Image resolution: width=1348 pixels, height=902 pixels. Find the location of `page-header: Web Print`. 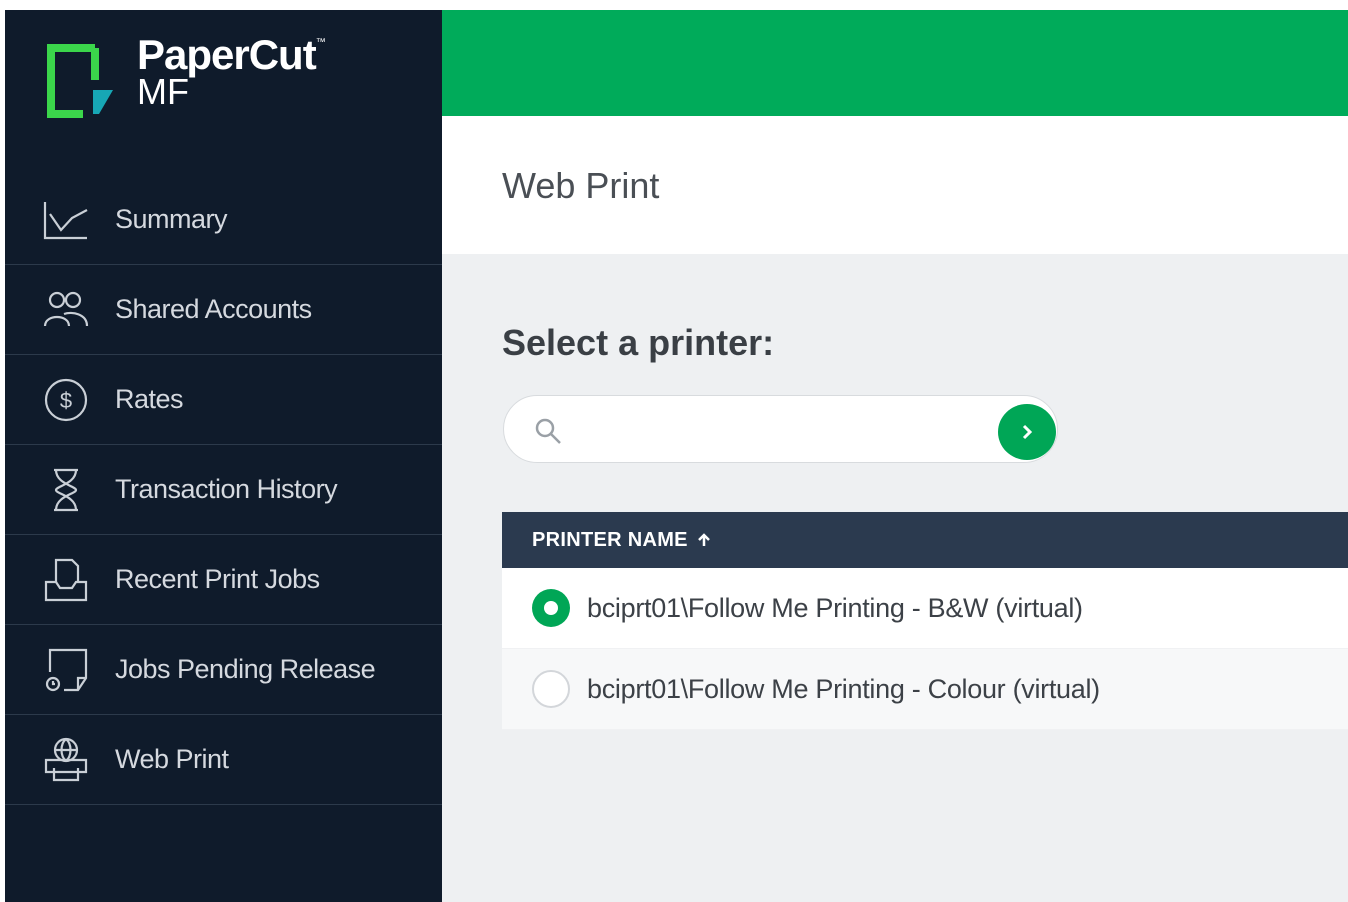

page-header: Web Print is located at coordinates (895, 185).